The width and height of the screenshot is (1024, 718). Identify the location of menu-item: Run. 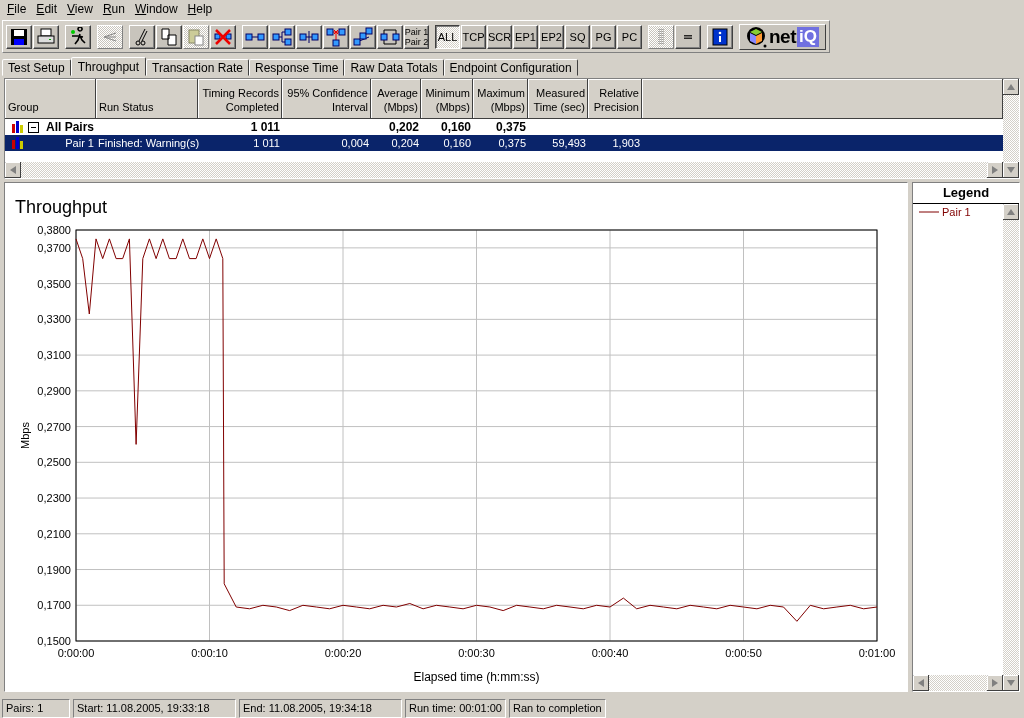
(113, 8).